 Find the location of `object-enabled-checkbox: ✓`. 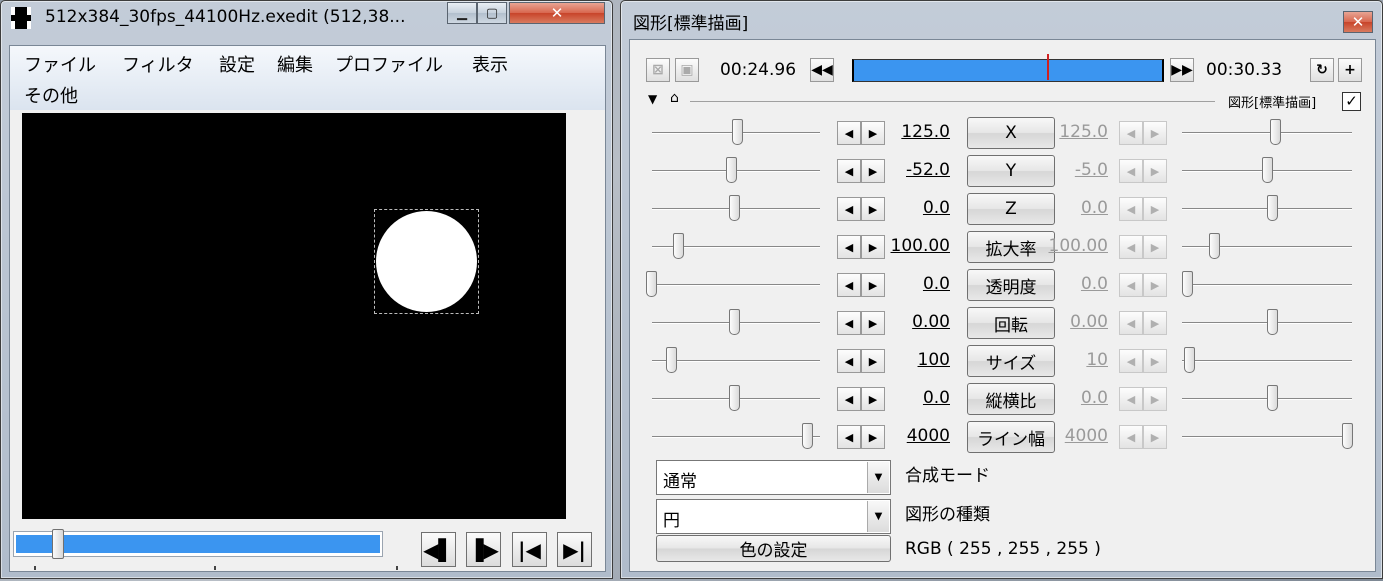

object-enabled-checkbox: ✓ is located at coordinates (1351, 101).